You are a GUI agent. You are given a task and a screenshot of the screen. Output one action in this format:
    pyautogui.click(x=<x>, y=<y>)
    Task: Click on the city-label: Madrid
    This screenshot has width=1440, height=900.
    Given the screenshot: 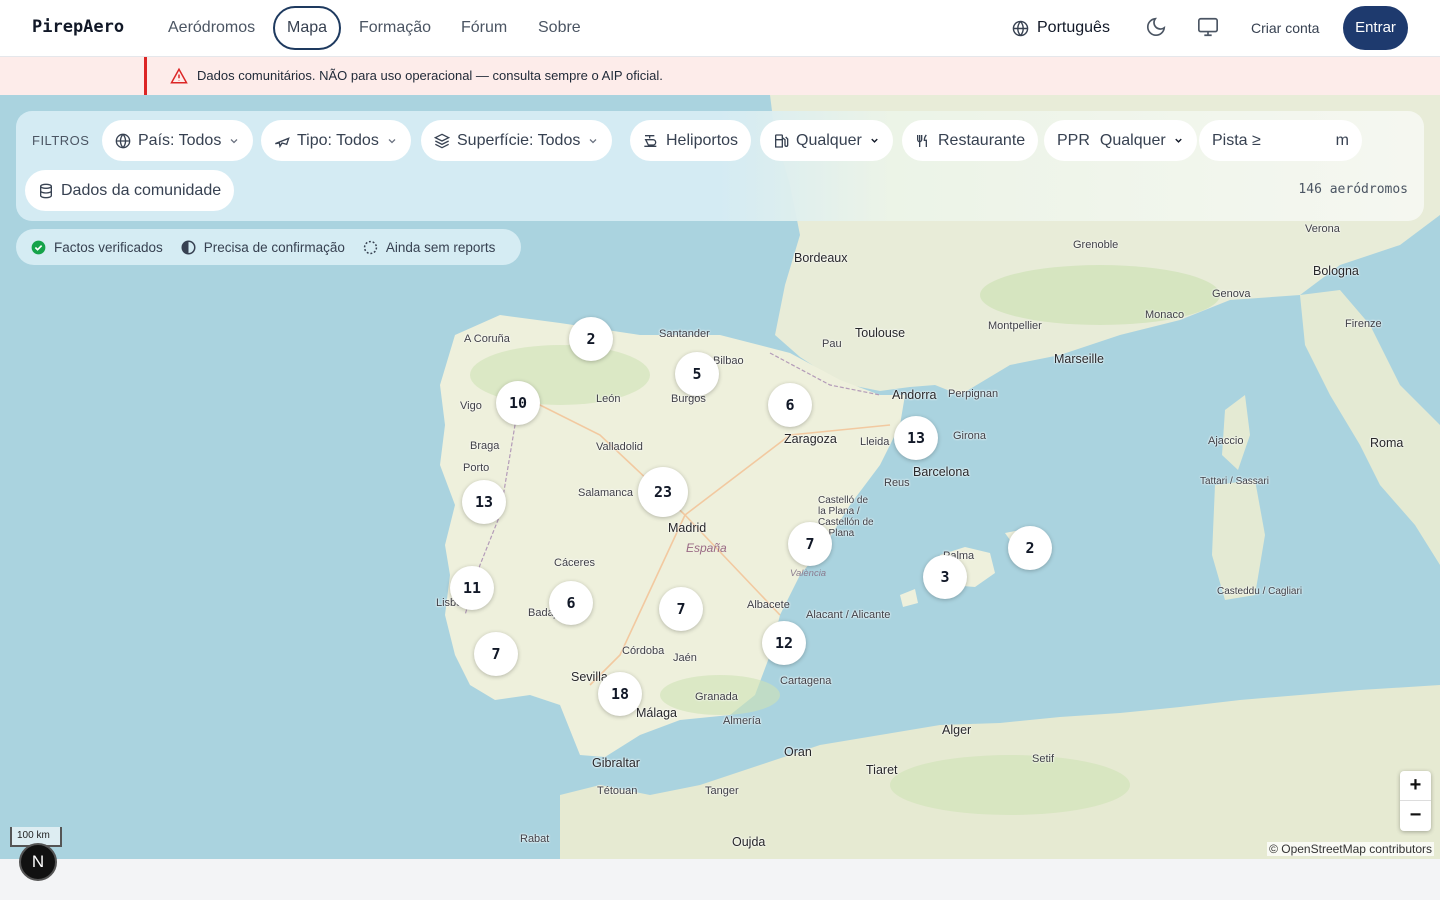 What is the action you would take?
    pyautogui.click(x=687, y=528)
    